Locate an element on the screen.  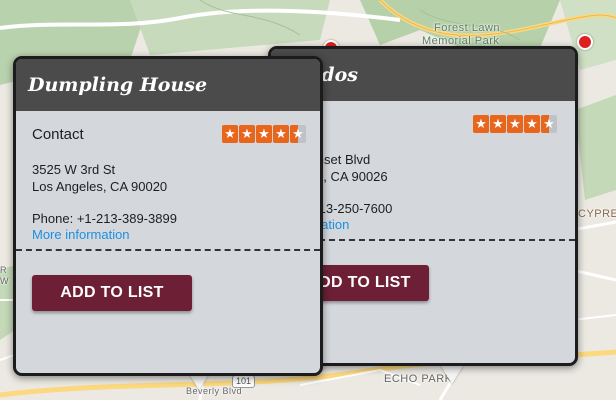
map-pin is located at coordinates (585, 42).